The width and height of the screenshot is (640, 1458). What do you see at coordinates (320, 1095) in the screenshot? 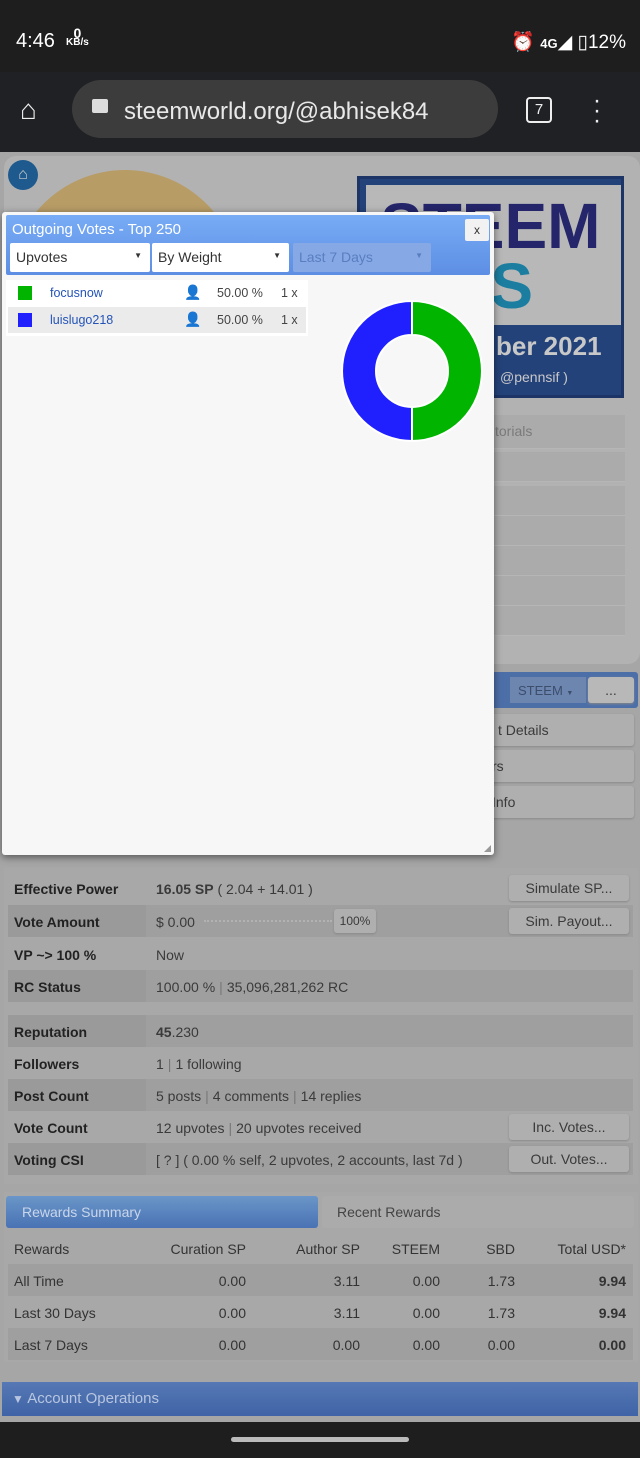
I see `stat-post-count: Post Count 5 posts | 4 comments | 14 replies` at bounding box center [320, 1095].